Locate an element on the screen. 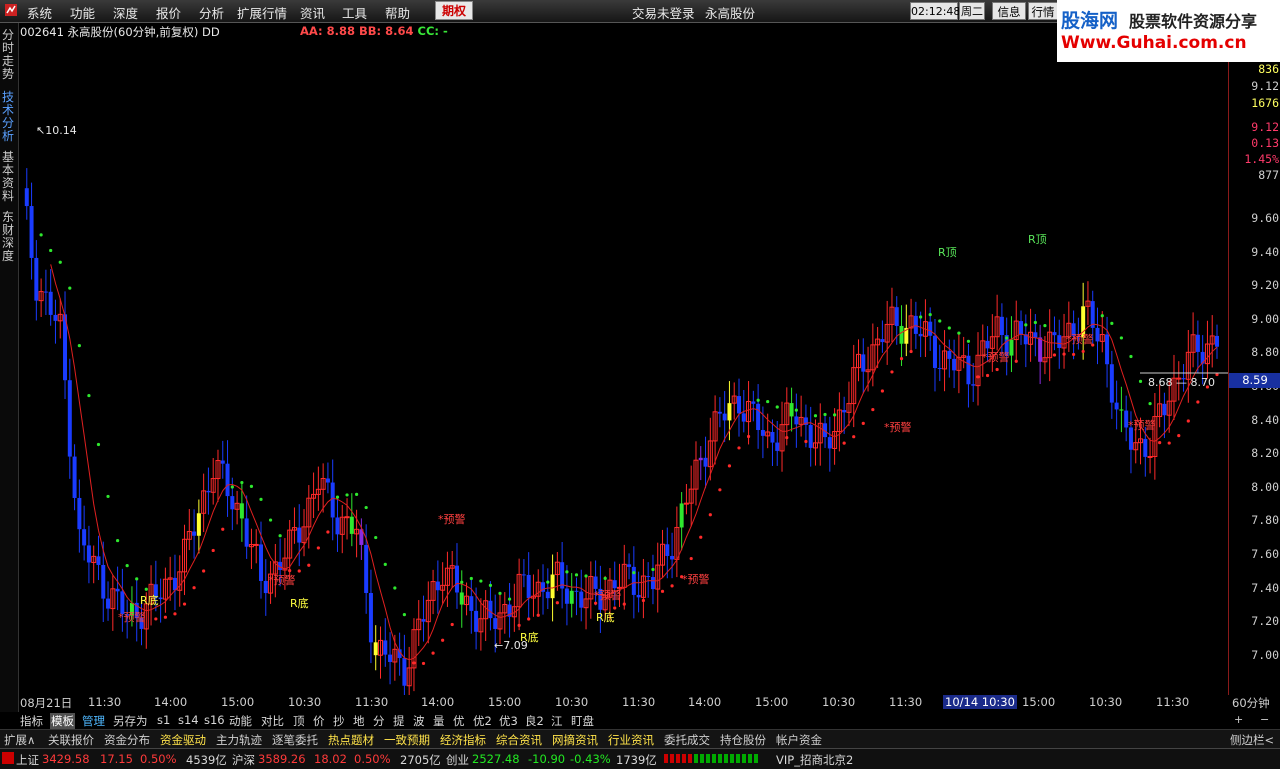  feature-holdings: 持仓股份 is located at coordinates (743, 740).